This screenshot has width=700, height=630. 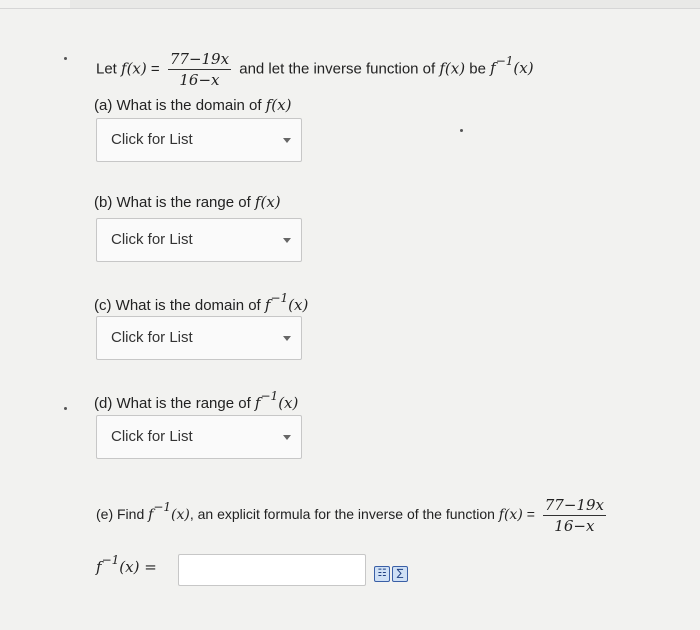 What do you see at coordinates (337, 69) in the screenshot?
I see `intro-mid-text: and let the inverse function of` at bounding box center [337, 69].